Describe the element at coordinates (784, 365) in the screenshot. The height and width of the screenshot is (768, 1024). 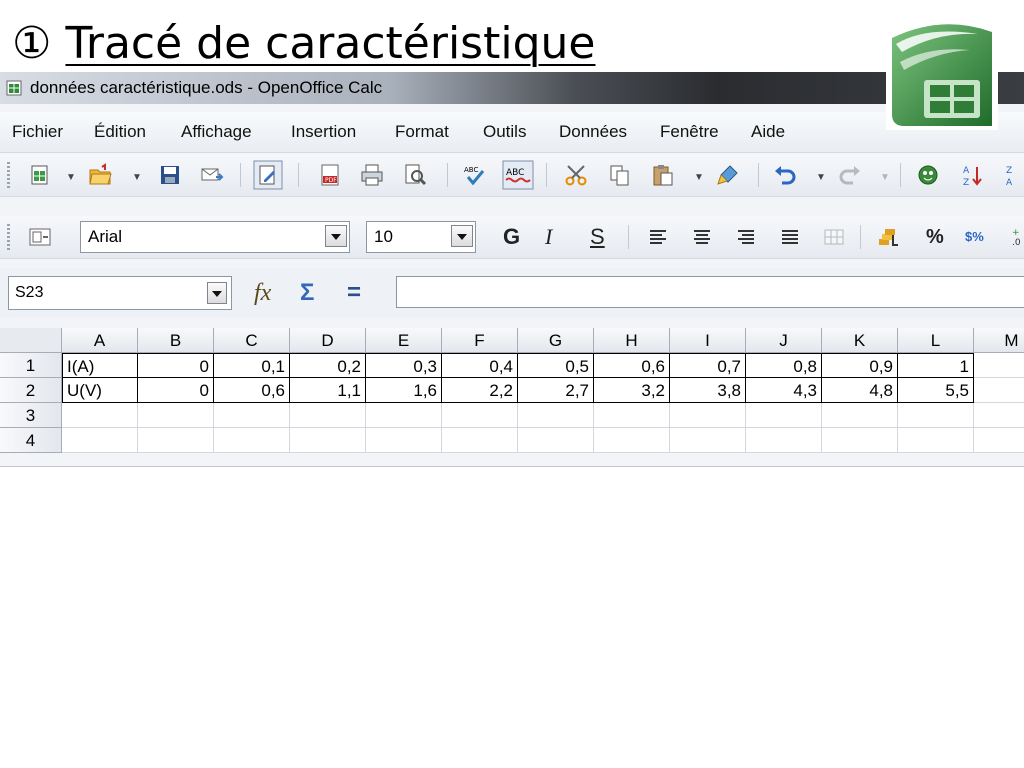
I see `cell-j1: 0,8` at that location.